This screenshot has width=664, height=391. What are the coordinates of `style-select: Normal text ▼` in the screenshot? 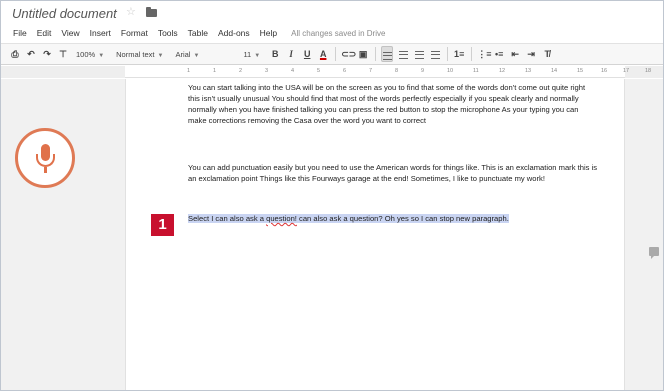 It's located at (139, 54).